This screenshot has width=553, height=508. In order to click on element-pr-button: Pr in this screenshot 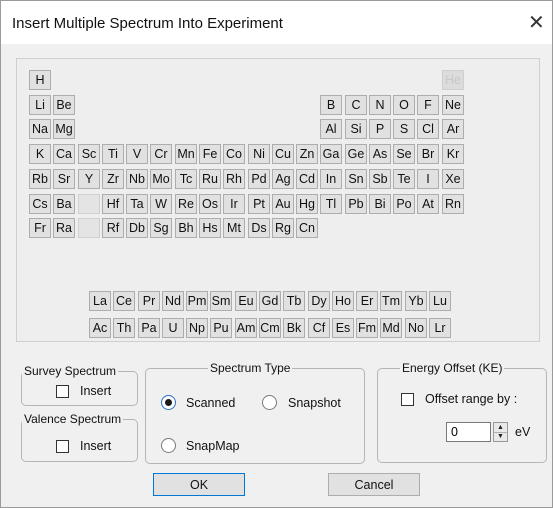, I will do `click(149, 301)`.